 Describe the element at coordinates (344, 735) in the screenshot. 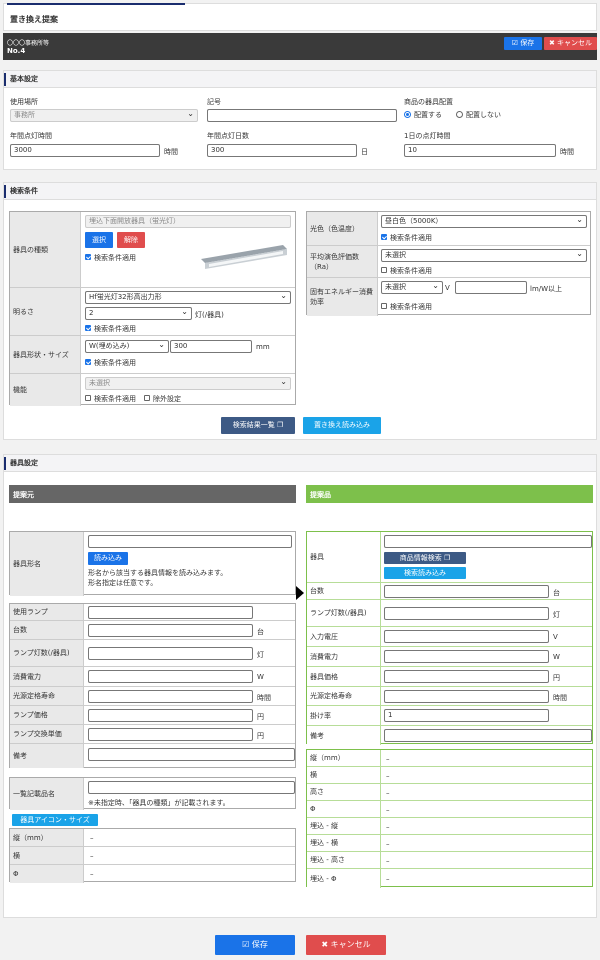

I see `p-note-label: 備考` at that location.